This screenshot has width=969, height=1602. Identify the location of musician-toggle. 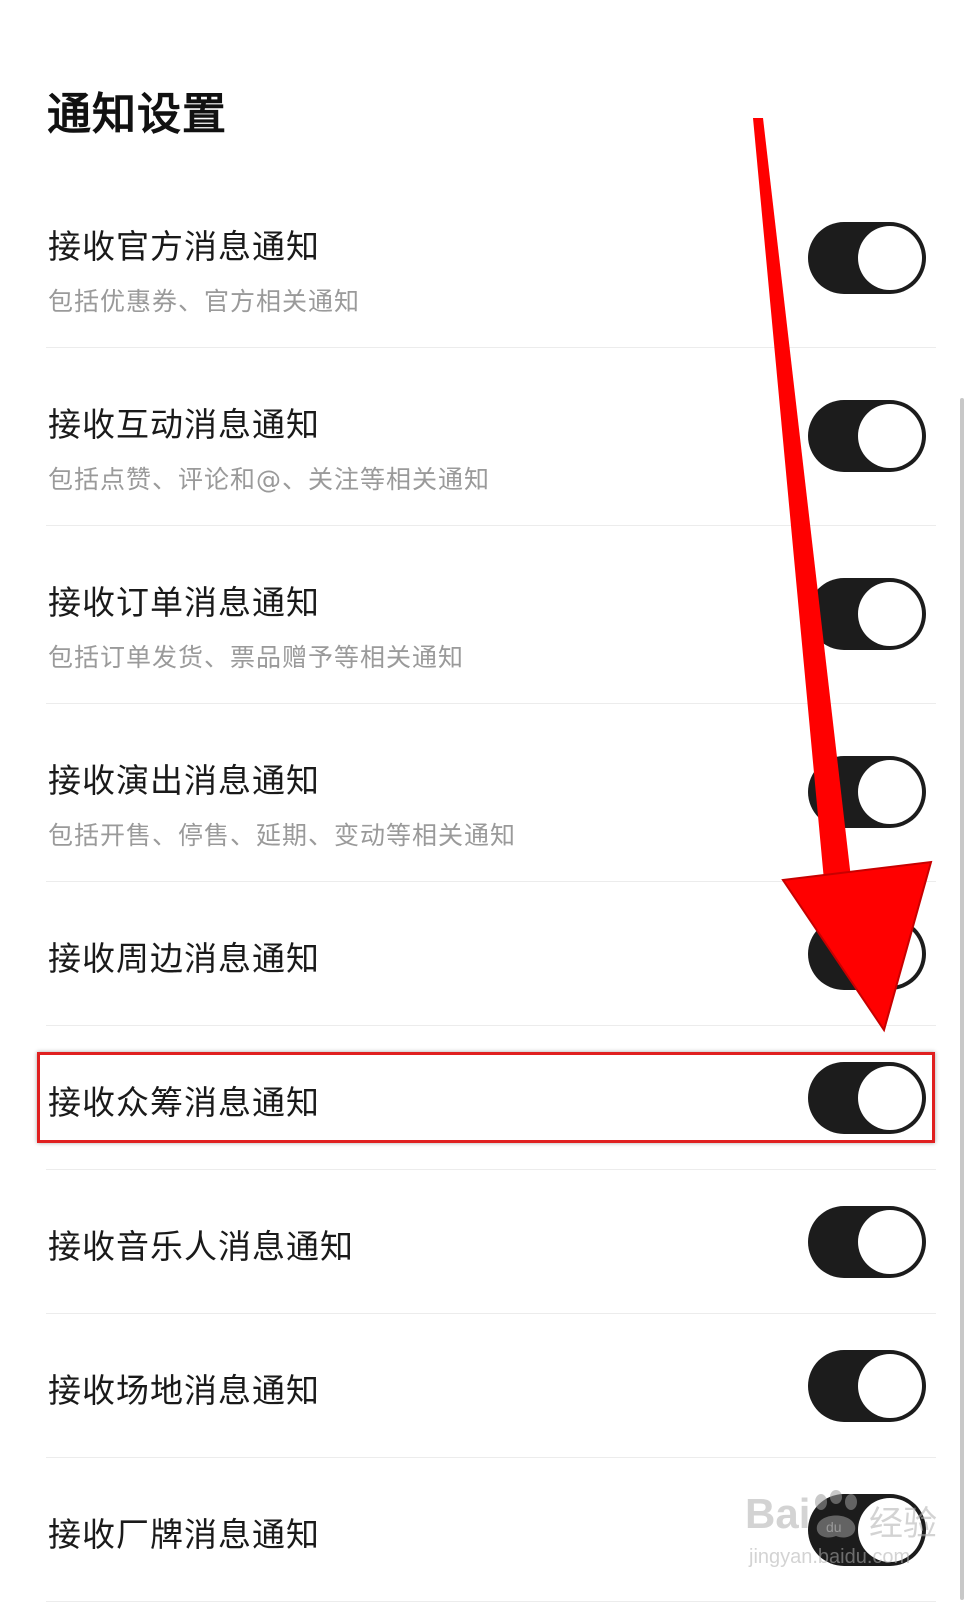
(867, 1242).